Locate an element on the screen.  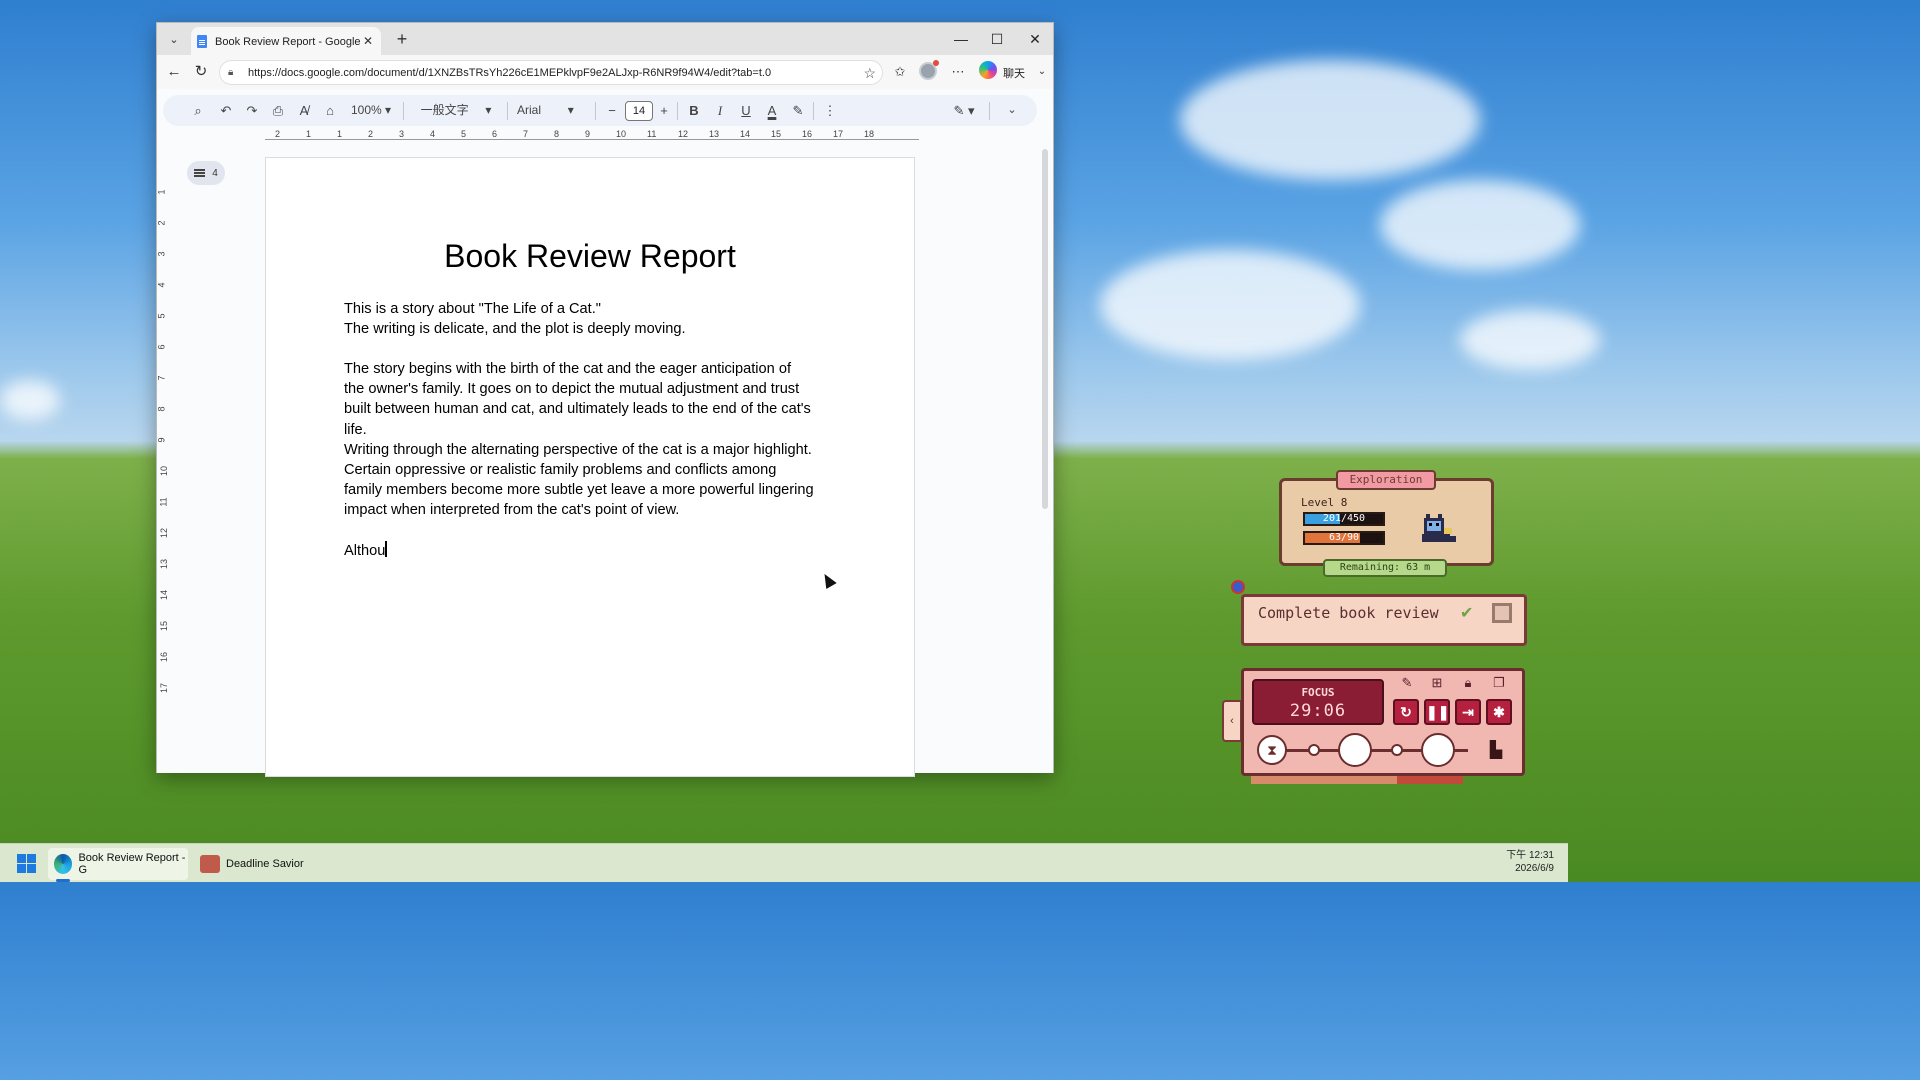
system-clock: 下午 12:31 2026/6/9 is located at coordinates (1530, 862).